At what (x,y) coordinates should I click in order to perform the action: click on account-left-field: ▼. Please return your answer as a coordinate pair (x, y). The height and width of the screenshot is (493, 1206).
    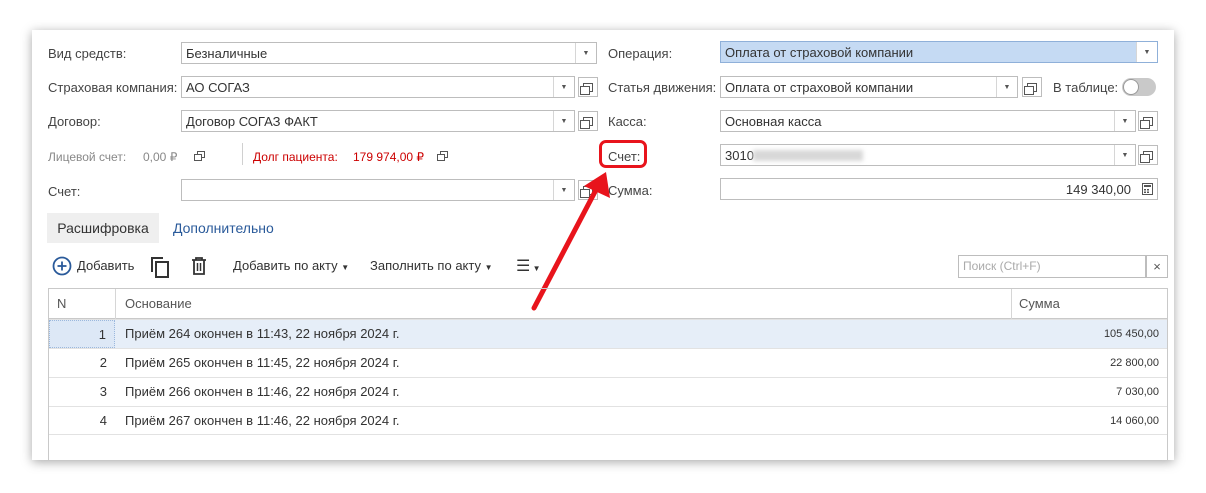
    Looking at the image, I should click on (378, 190).